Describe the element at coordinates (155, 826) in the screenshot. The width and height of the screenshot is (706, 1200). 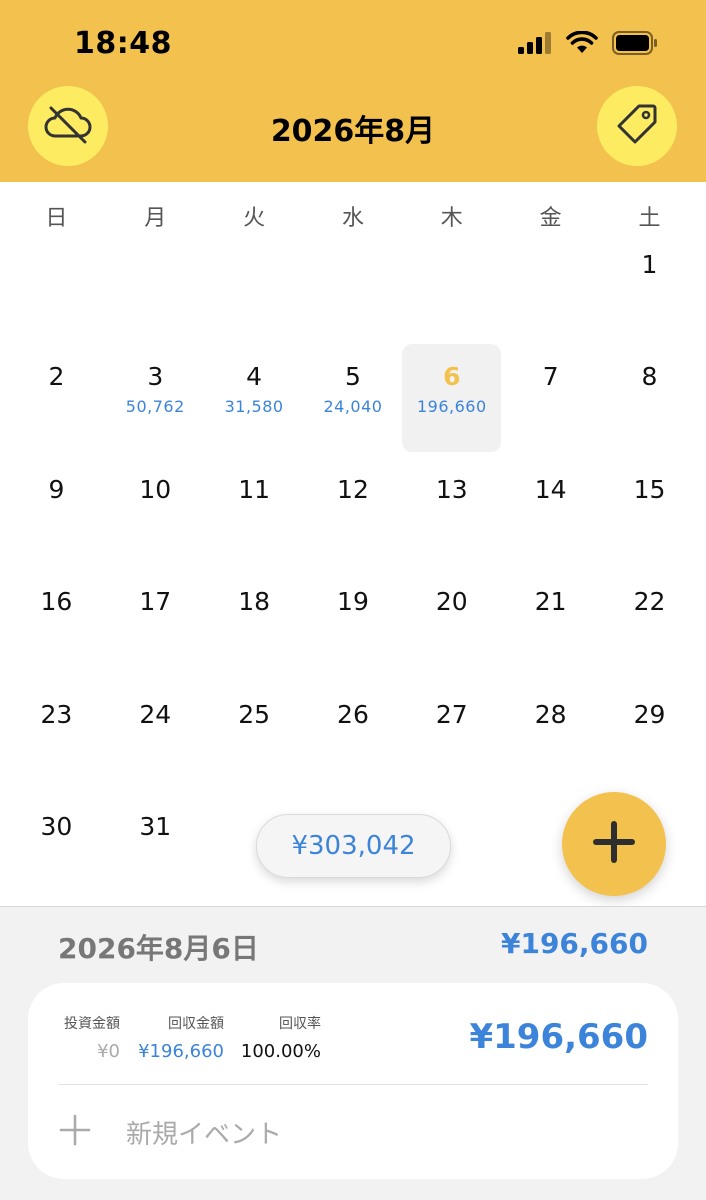
I see `day-number: 31` at that location.